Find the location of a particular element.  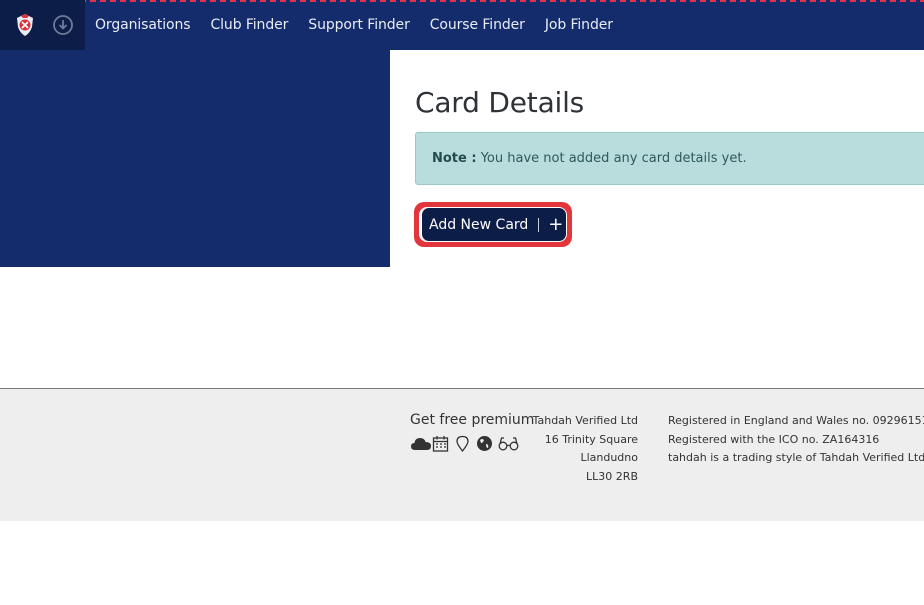

download-icon is located at coordinates (63, 25).